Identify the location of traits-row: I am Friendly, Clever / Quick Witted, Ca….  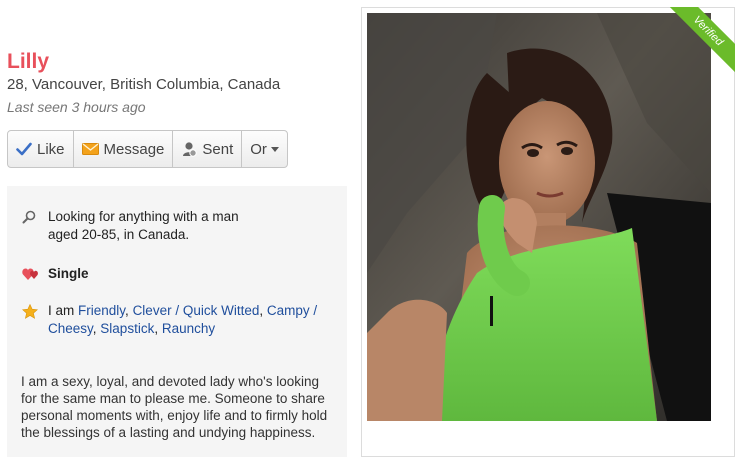
(180, 320).